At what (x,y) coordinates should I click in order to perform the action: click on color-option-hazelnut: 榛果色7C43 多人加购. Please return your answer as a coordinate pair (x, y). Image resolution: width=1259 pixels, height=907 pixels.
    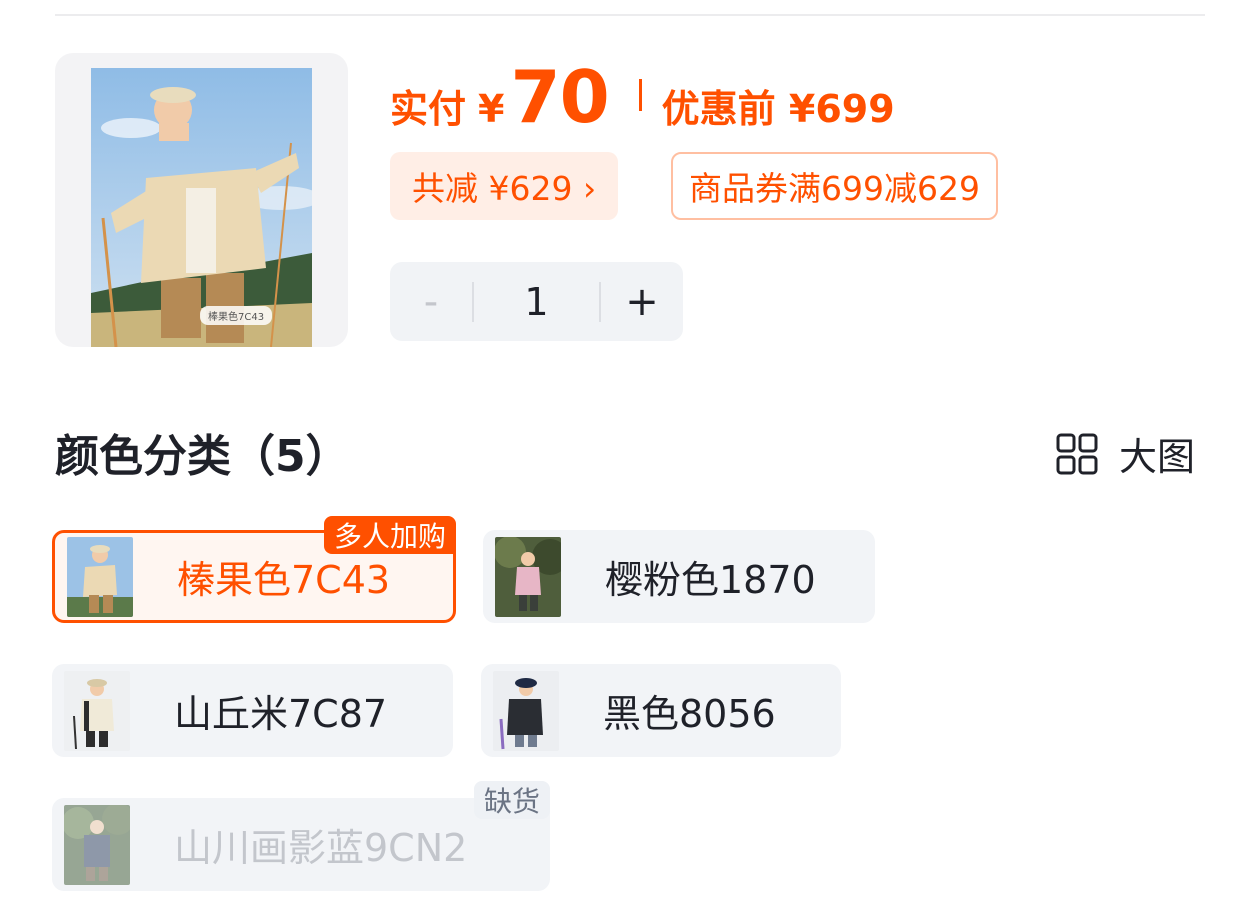
    Looking at the image, I should click on (254, 569).